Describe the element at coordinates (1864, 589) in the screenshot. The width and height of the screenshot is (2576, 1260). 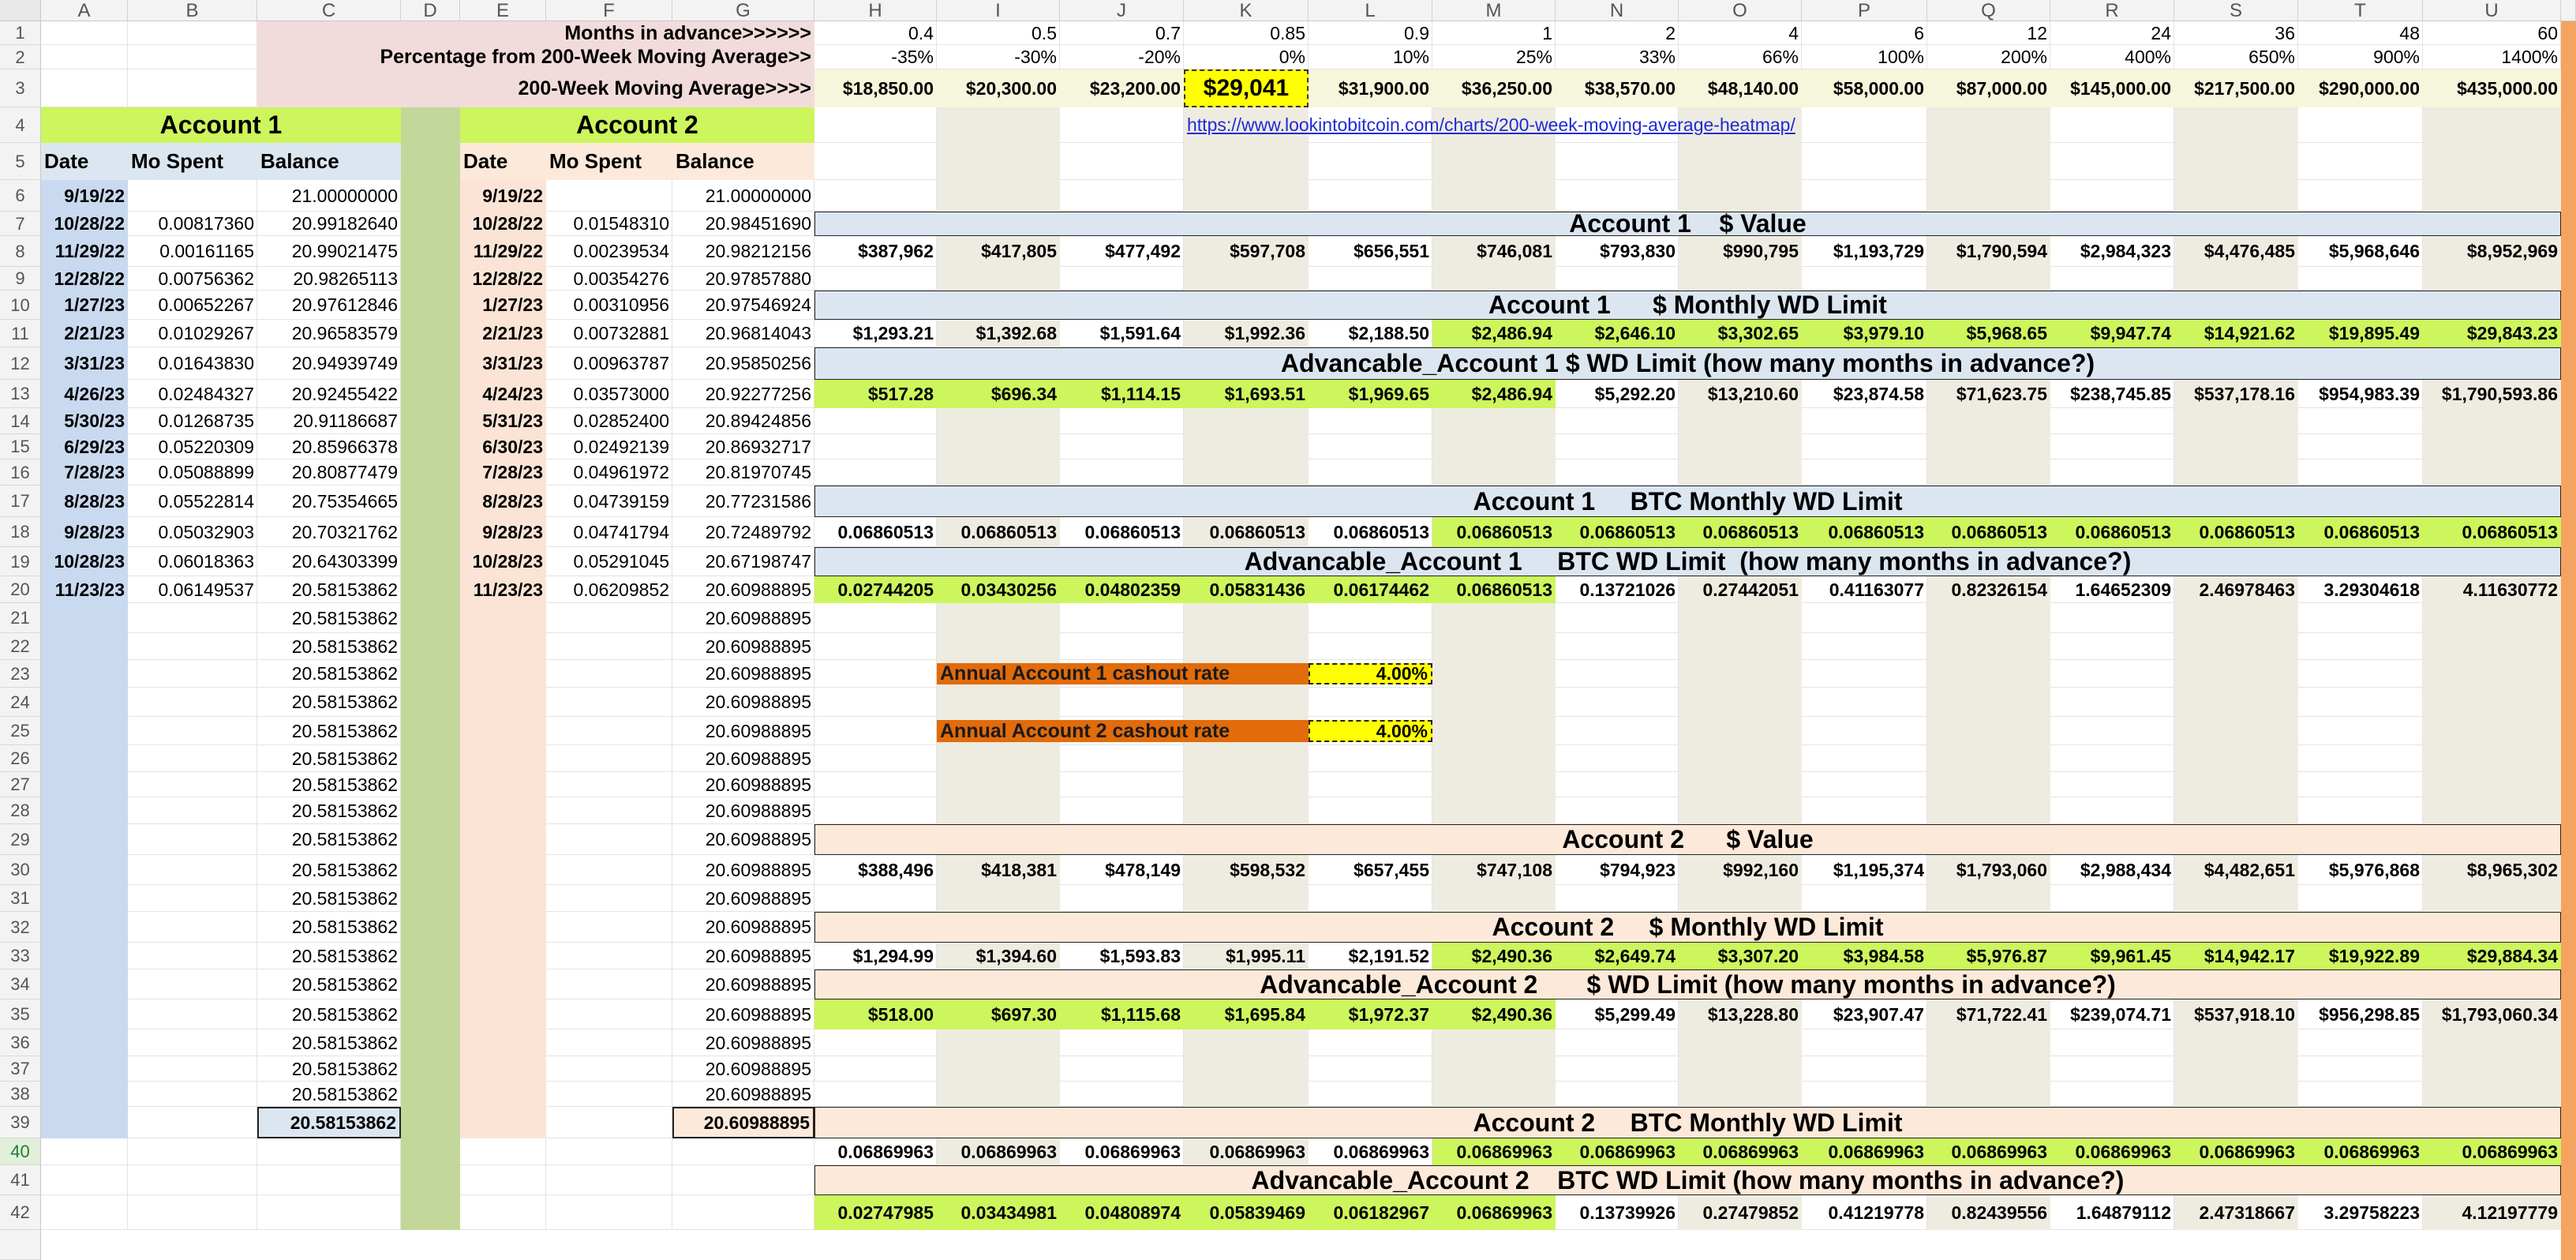
I see `a1-btc-adv-cell: 0.41163077` at that location.